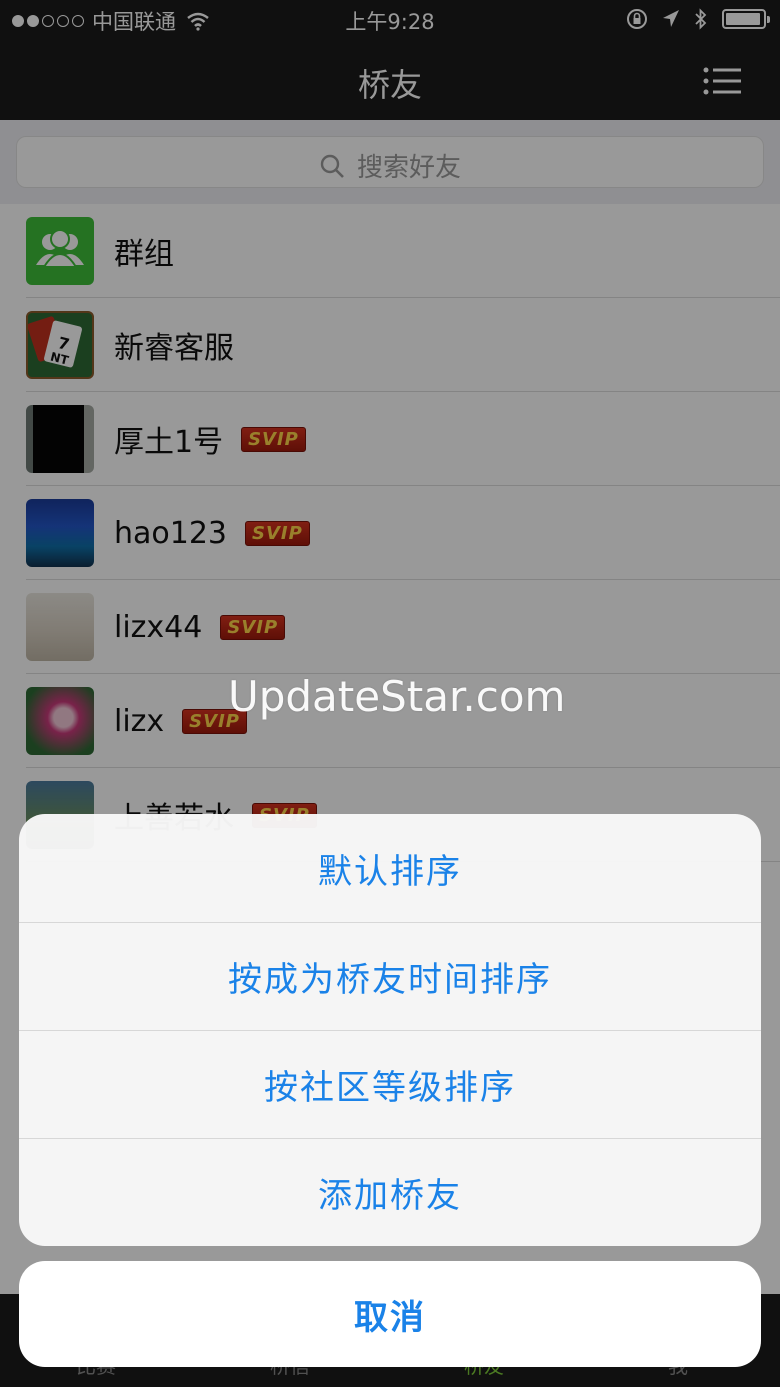  What do you see at coordinates (390, 1084) in the screenshot?
I see `sort-by-level-button: 按社区等级排序` at bounding box center [390, 1084].